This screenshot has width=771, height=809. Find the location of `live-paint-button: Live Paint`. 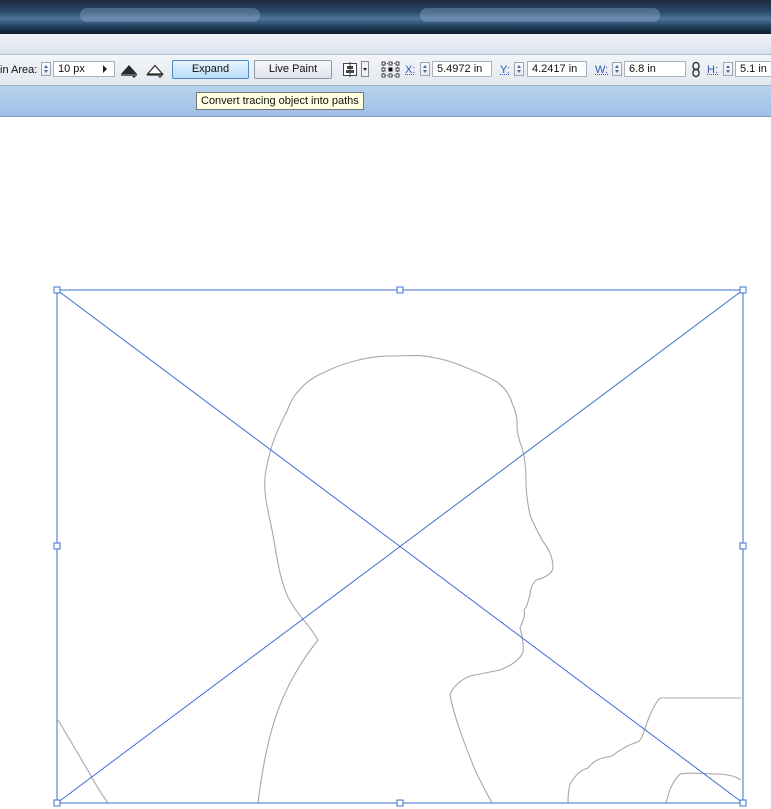

live-paint-button: Live Paint is located at coordinates (293, 69).